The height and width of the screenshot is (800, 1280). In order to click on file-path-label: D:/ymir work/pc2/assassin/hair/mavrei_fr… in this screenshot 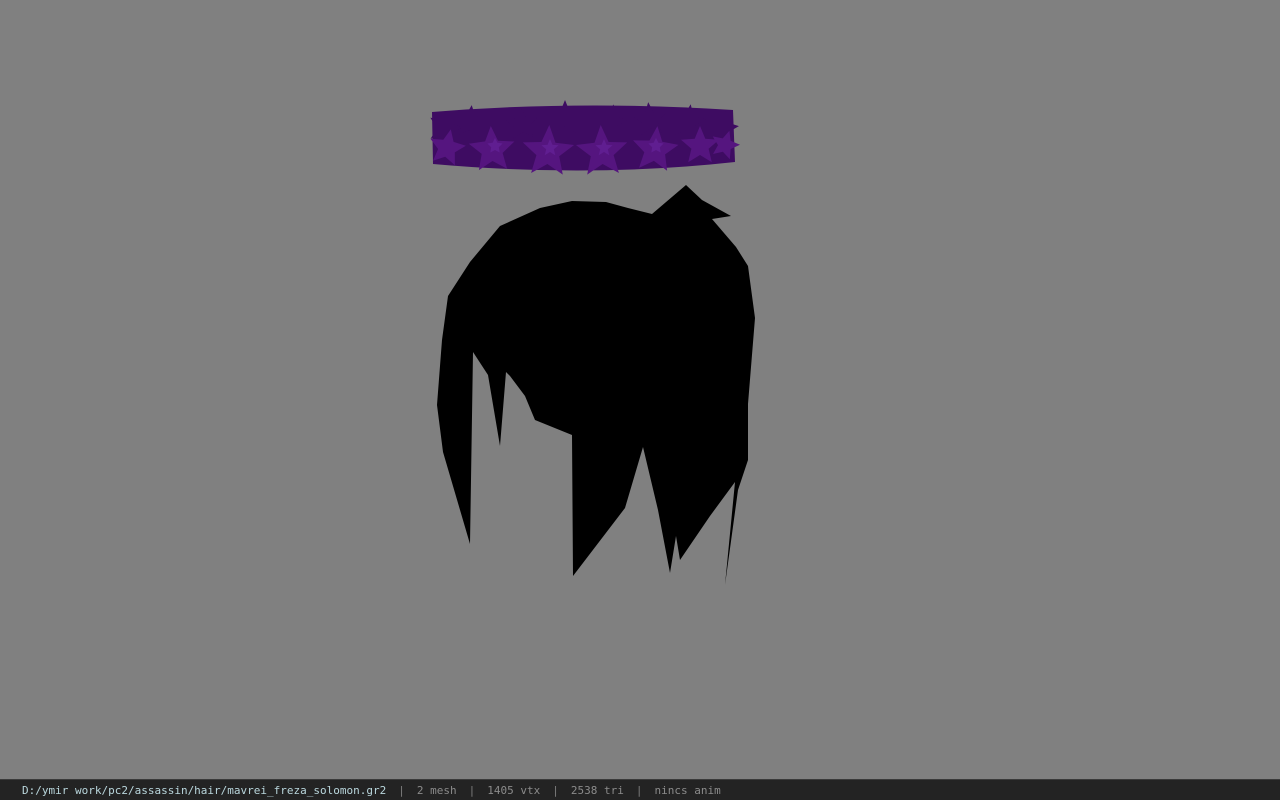, I will do `click(204, 790)`.